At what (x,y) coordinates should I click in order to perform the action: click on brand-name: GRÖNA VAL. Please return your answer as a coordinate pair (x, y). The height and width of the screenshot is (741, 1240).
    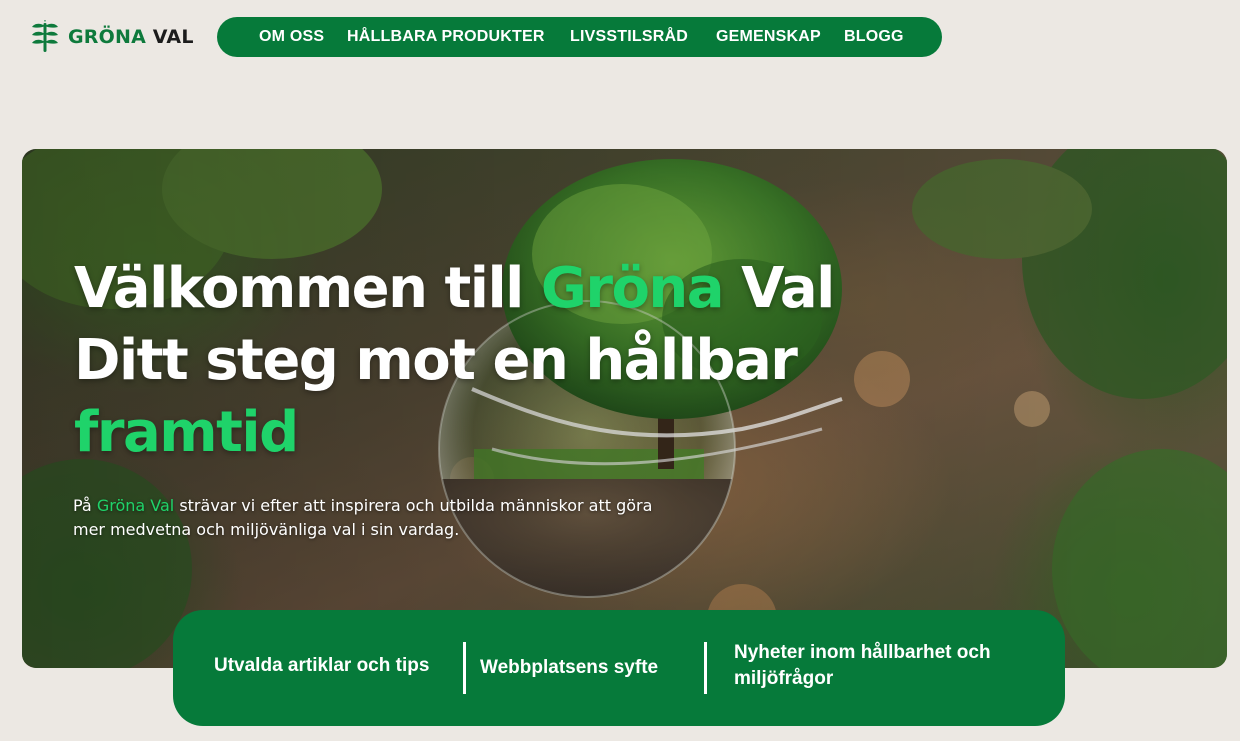
    Looking at the image, I should click on (131, 37).